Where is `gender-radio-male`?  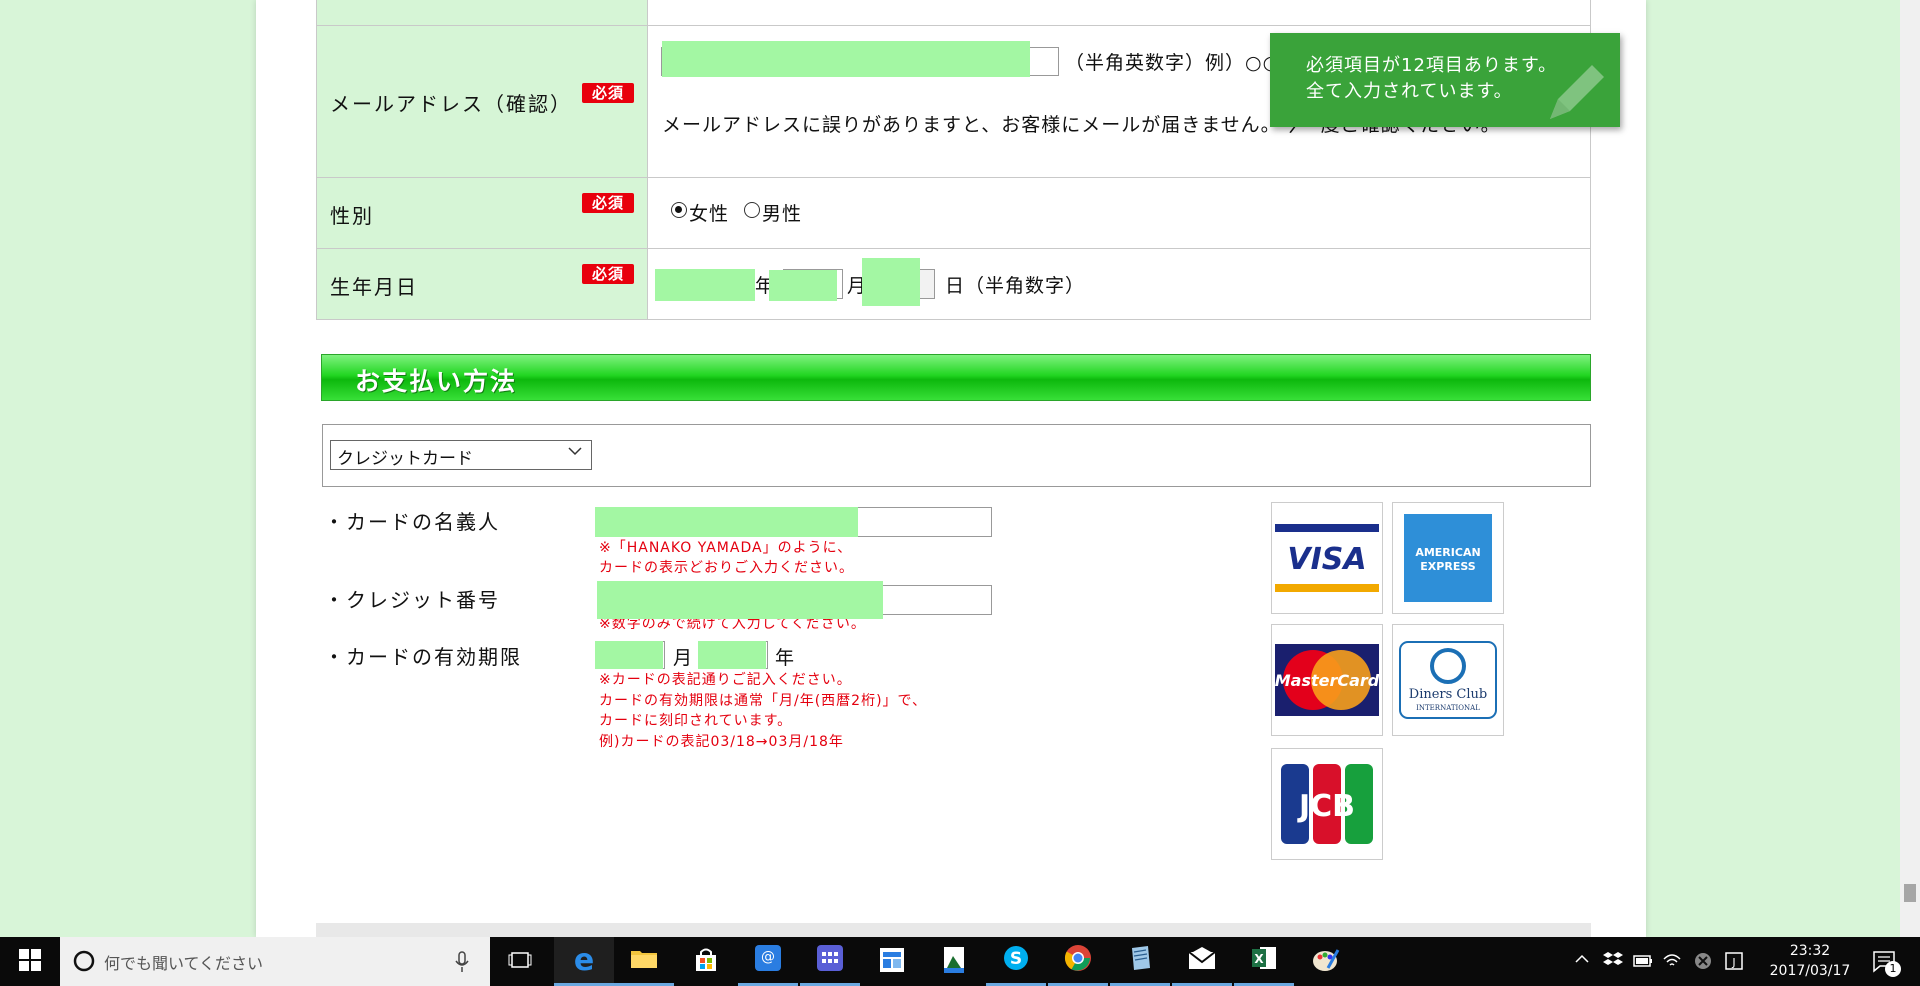 gender-radio-male is located at coordinates (752, 210).